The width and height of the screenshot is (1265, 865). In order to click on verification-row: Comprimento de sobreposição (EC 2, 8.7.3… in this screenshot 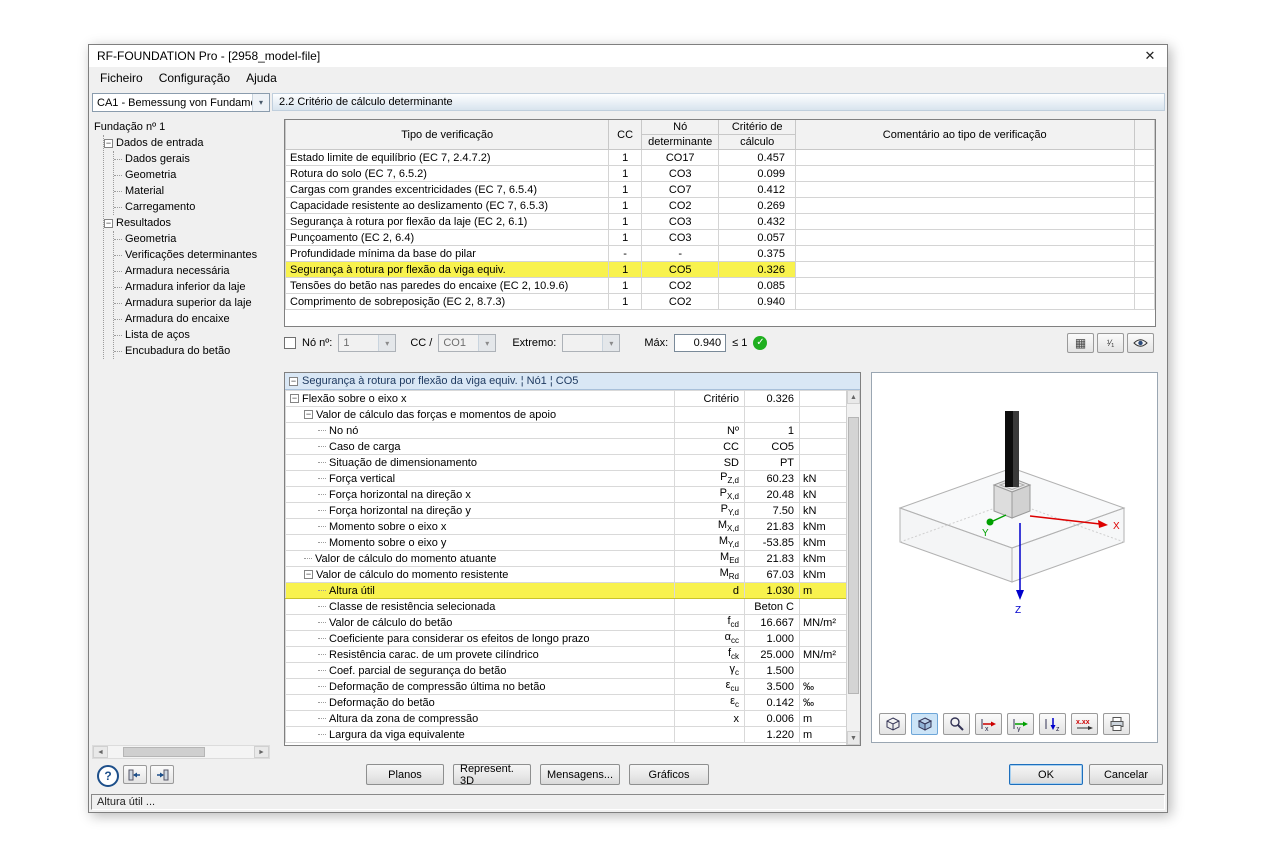, I will do `click(720, 301)`.